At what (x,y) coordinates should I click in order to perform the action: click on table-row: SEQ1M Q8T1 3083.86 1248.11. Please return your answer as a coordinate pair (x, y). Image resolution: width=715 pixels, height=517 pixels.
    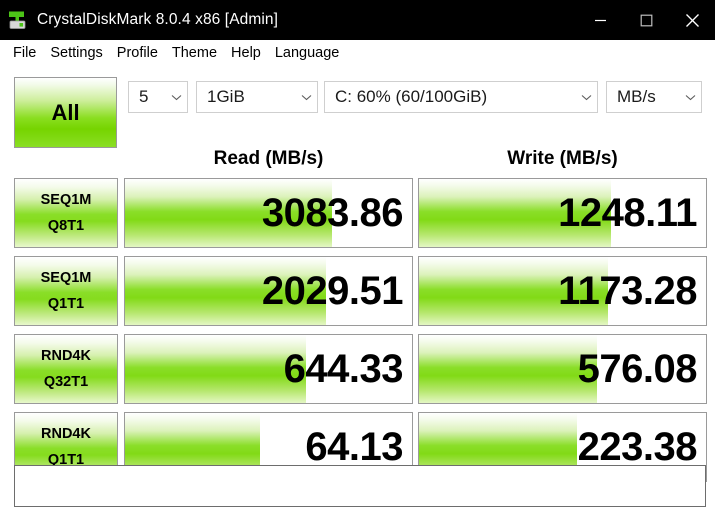
    Looking at the image, I should click on (357, 213).